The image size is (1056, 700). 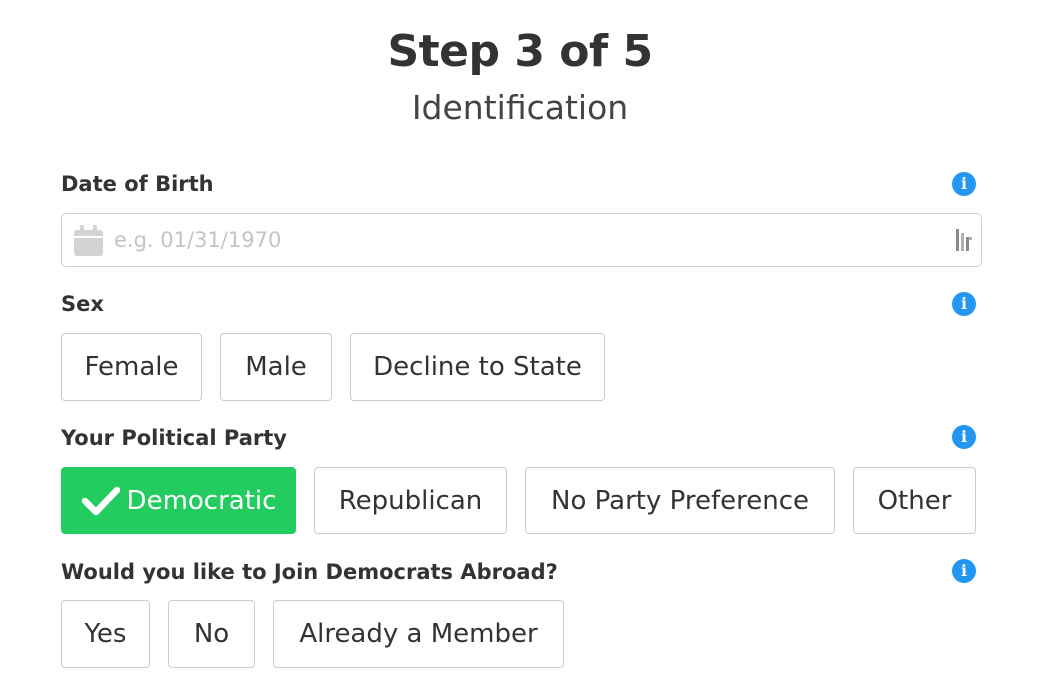 I want to click on date-of-birth-input, so click(x=524, y=240).